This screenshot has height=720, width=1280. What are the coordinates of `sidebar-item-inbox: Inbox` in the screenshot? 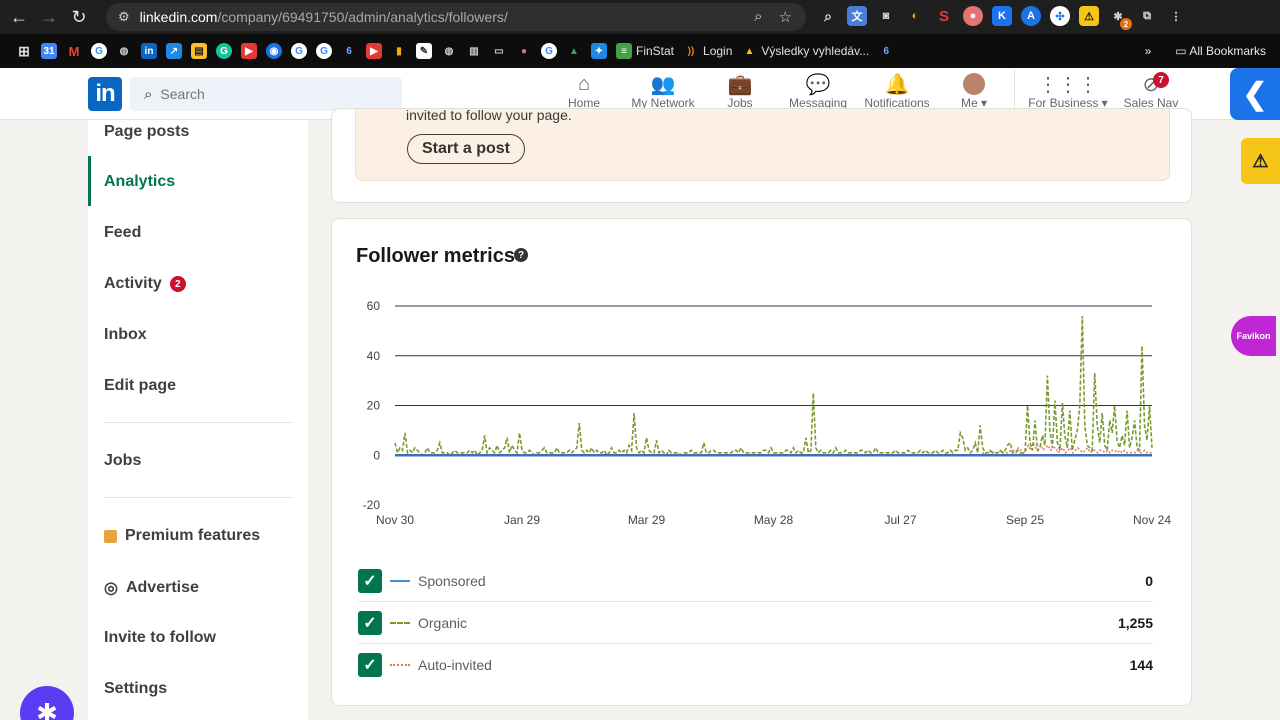 It's located at (125, 335).